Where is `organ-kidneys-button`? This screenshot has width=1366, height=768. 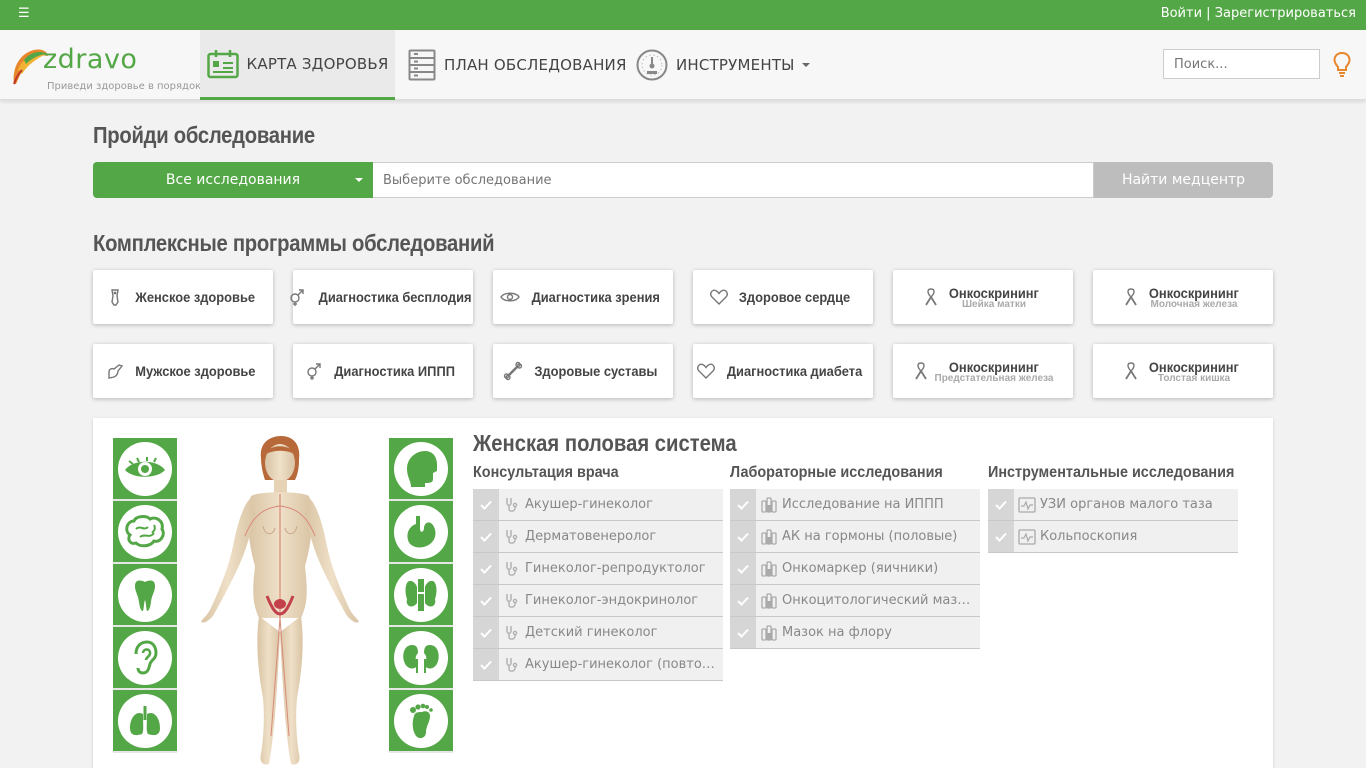 organ-kidneys-button is located at coordinates (421, 658).